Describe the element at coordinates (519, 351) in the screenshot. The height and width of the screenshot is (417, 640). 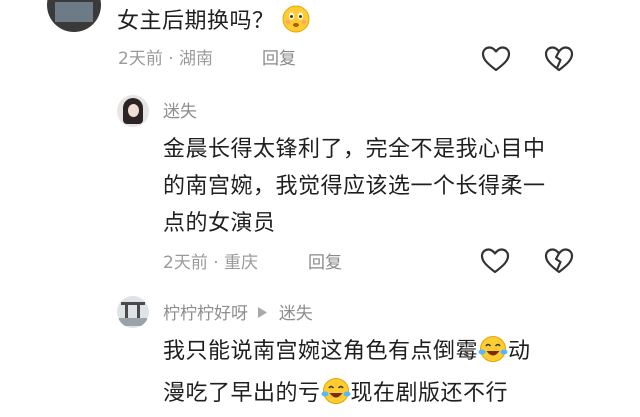
I see `comment-line-part: 动` at that location.